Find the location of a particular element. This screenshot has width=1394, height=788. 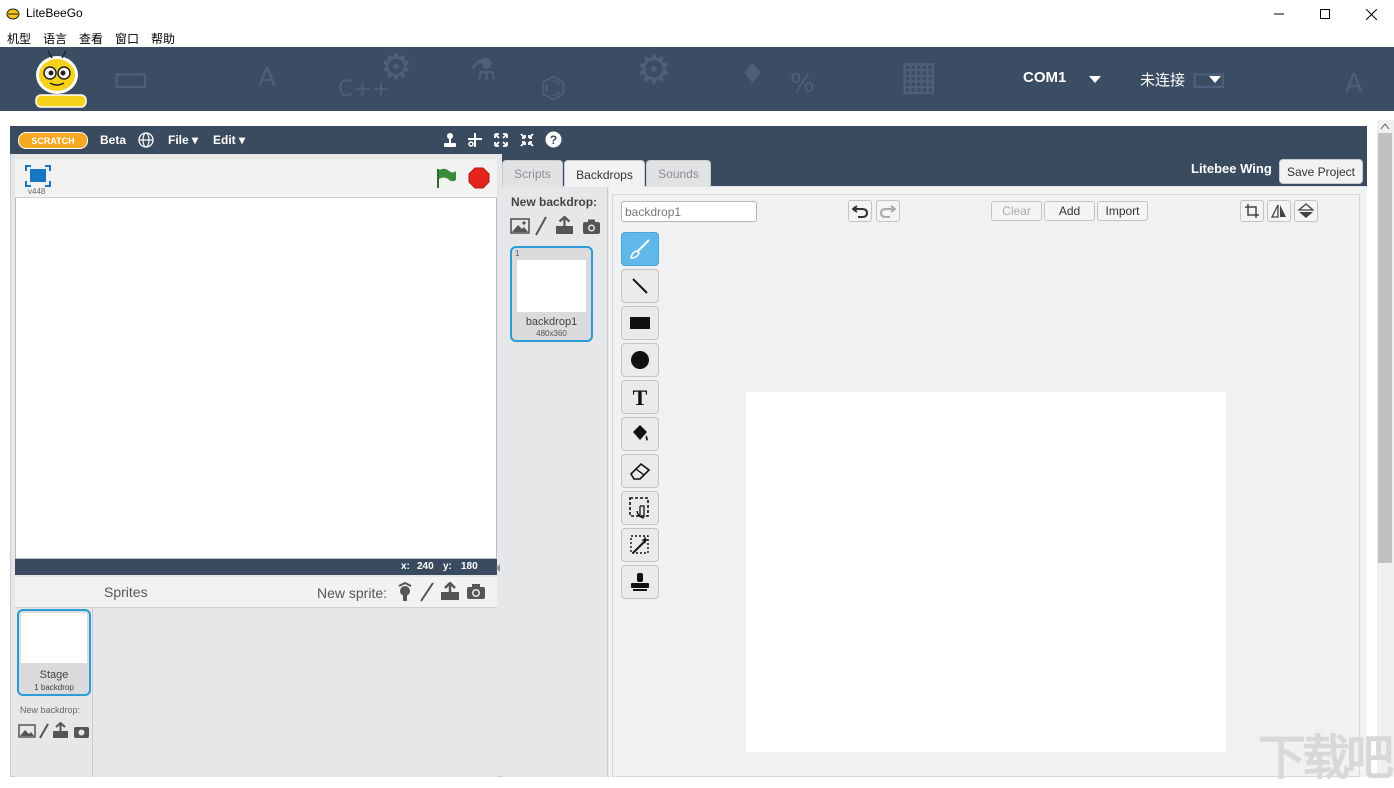

beta-label: Beta is located at coordinates (113, 140).